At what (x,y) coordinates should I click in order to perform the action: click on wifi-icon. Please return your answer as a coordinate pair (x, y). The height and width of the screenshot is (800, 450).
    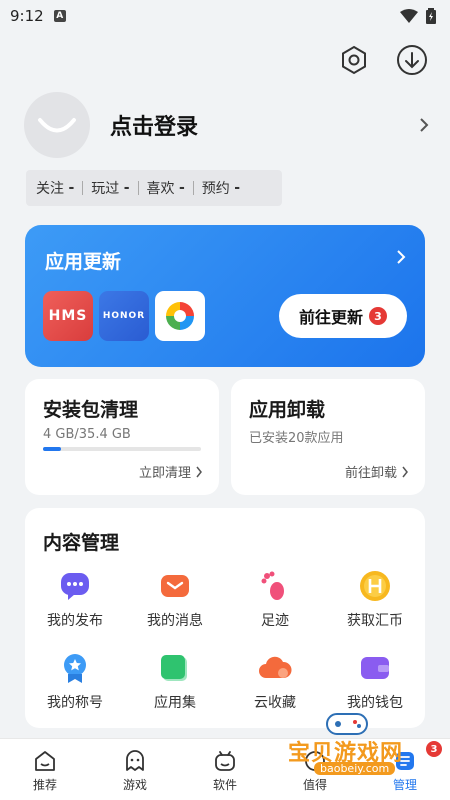
    Looking at the image, I should click on (409, 16).